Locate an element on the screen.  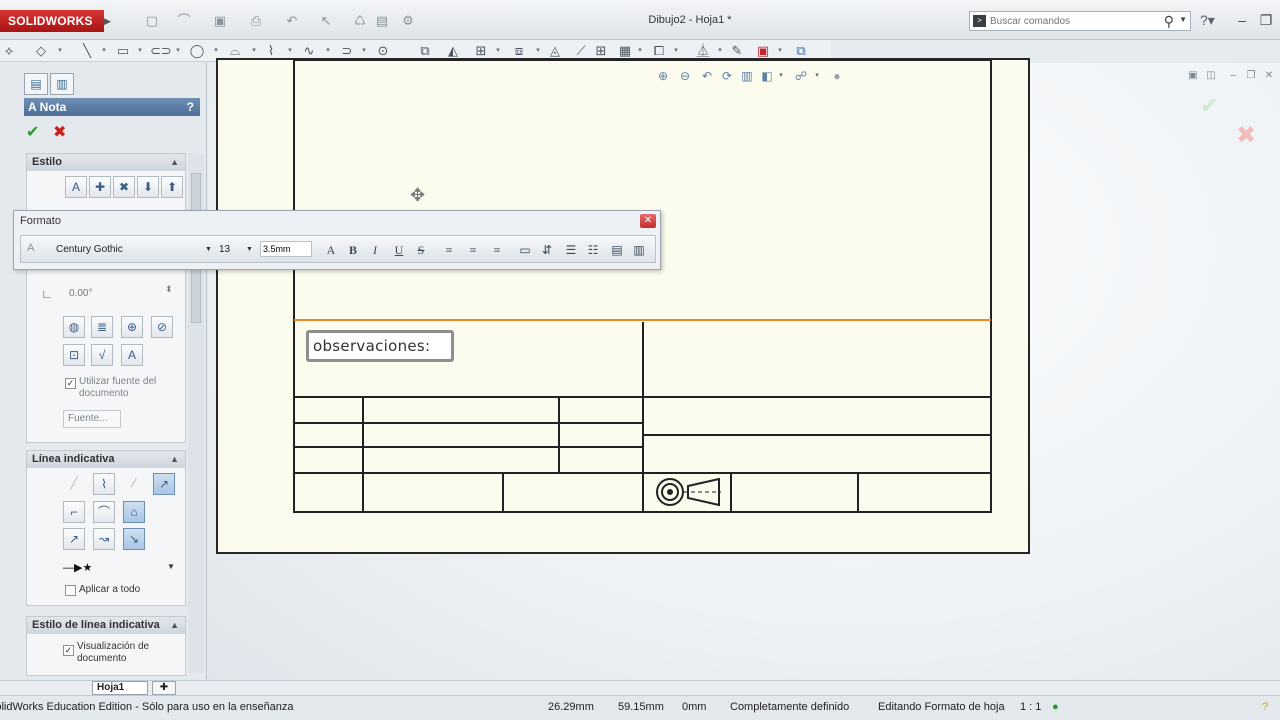
leader-style-panel-header: Estilo de línea indicativa ▲ is located at coordinates (106, 625).